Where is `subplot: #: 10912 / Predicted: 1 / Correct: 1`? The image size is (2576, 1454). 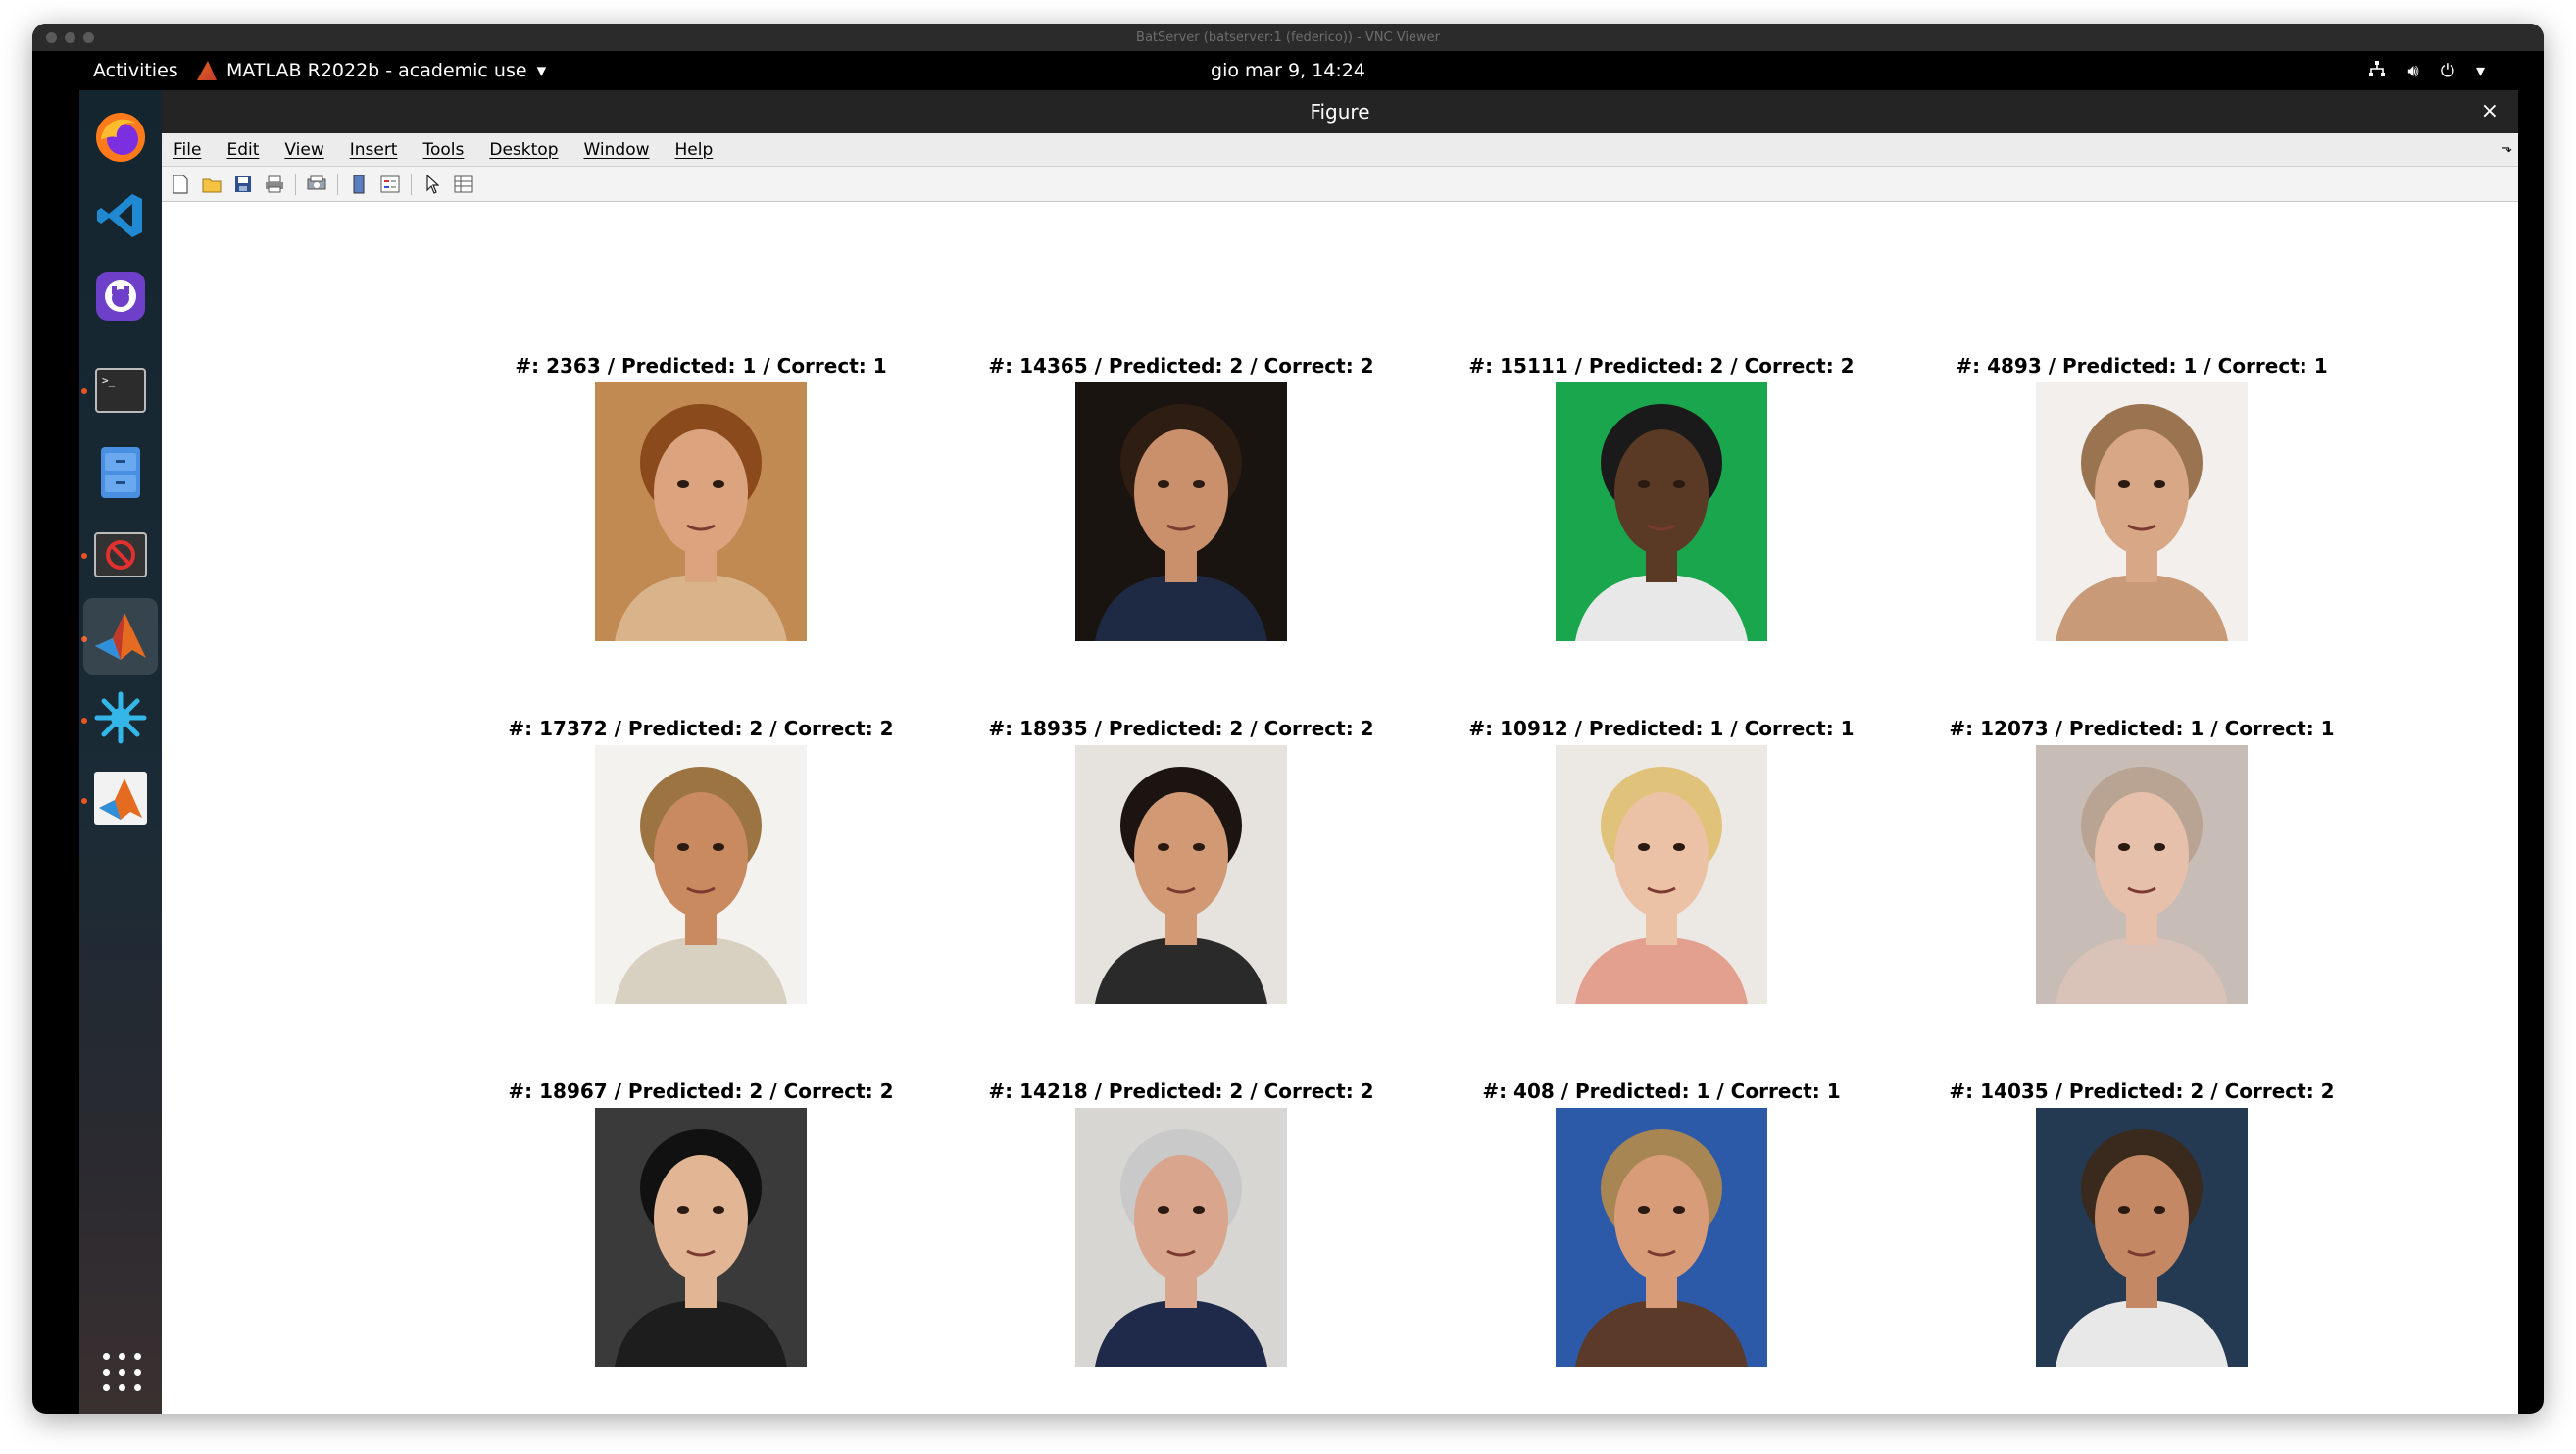
subplot: #: 10912 / Predicted: 1 / Correct: 1 is located at coordinates (1661, 860).